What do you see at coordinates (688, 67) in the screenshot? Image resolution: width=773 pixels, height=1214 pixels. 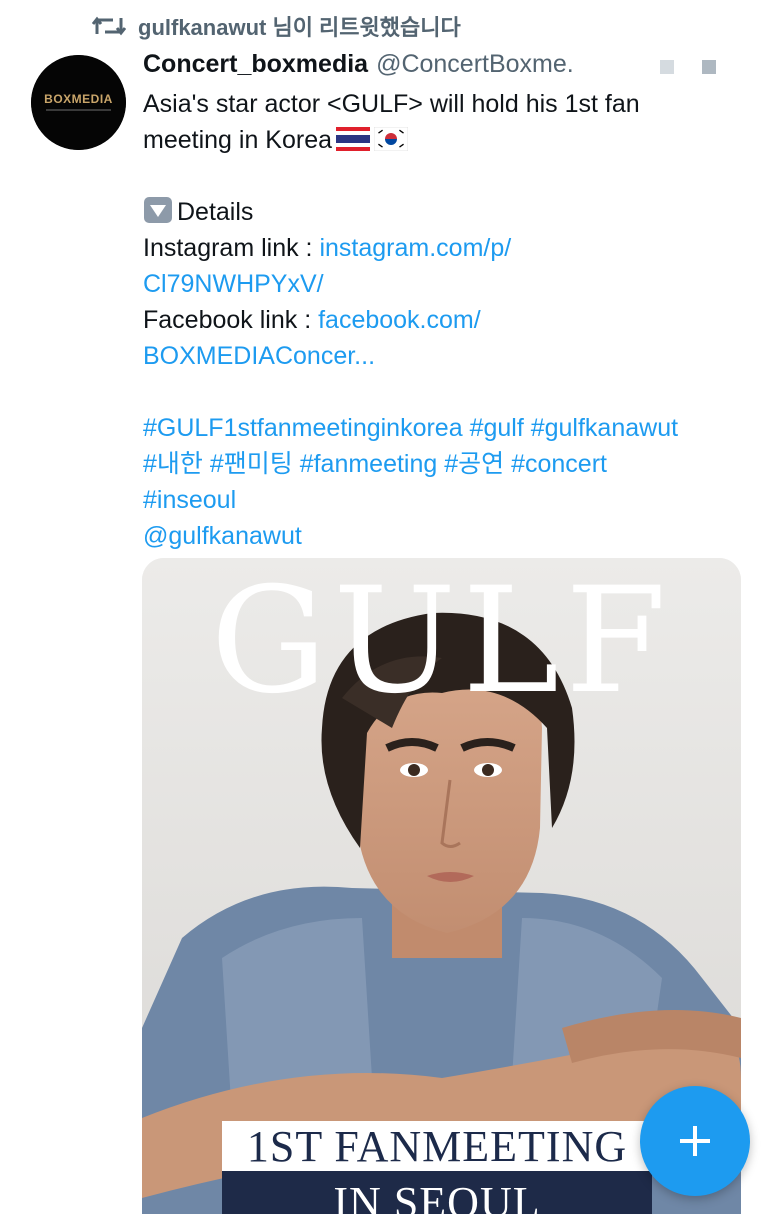 I see `more-options-icon` at bounding box center [688, 67].